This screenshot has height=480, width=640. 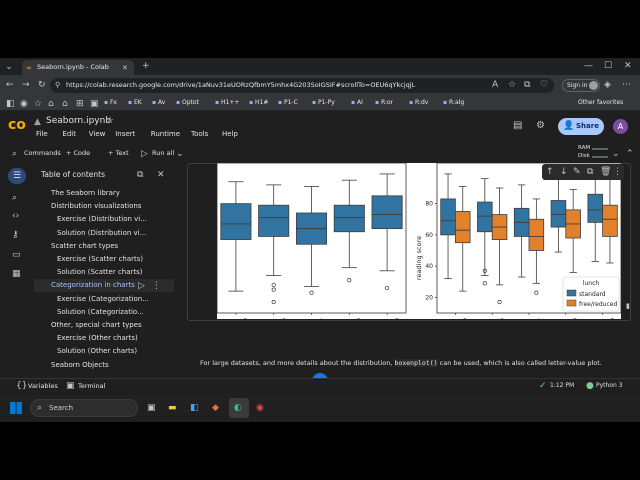 What do you see at coordinates (418, 102) in the screenshot?
I see `bookmark-item: ▪ R:dv` at bounding box center [418, 102].